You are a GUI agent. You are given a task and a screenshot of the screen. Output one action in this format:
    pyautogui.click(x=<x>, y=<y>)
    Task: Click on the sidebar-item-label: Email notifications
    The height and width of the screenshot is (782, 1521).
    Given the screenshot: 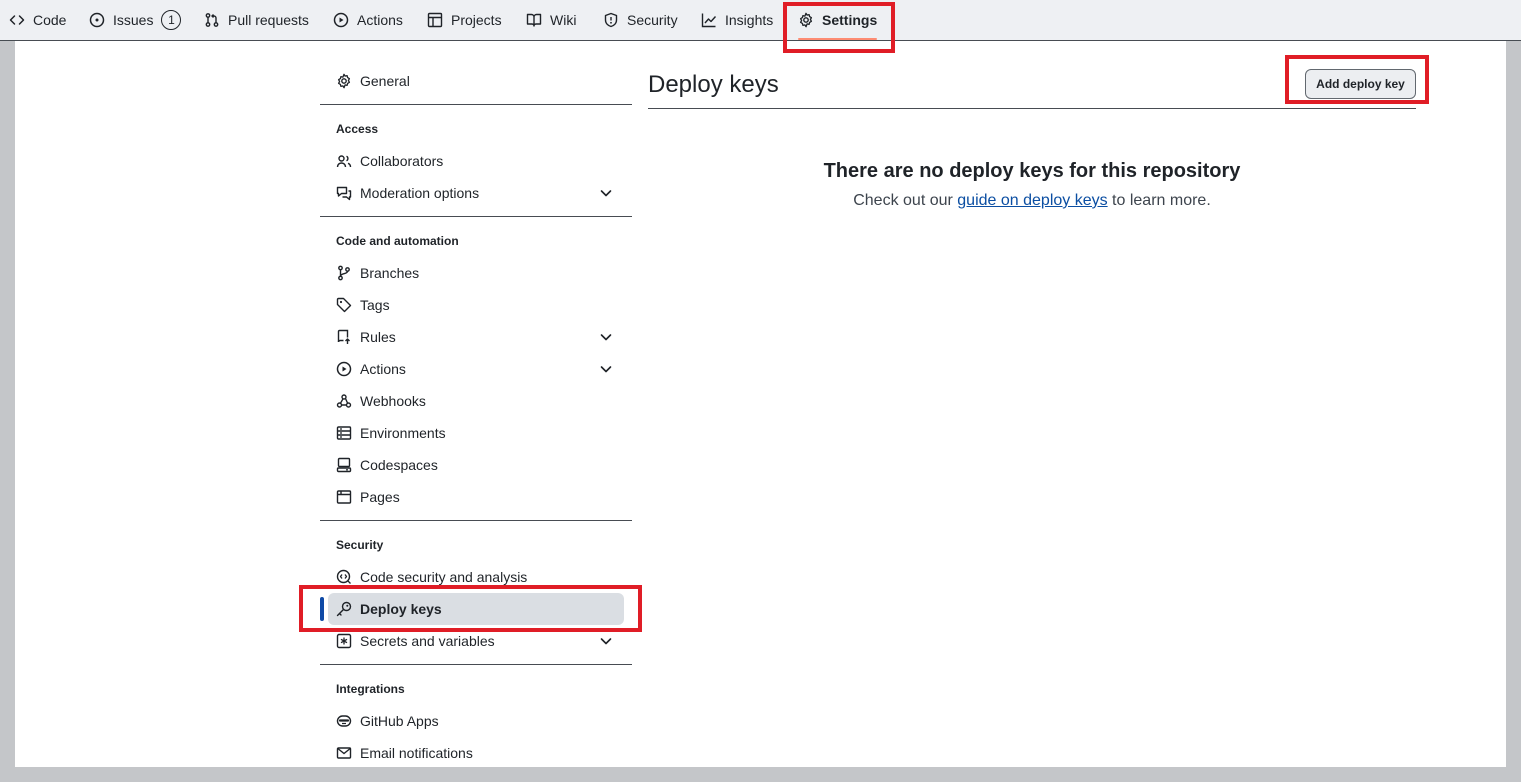 What is the action you would take?
    pyautogui.click(x=416, y=753)
    